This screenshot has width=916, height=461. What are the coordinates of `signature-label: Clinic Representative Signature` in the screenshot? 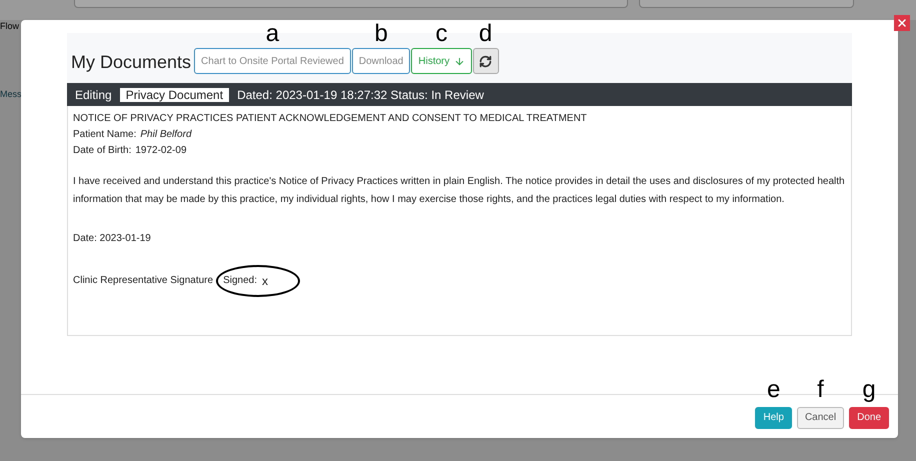 It's located at (143, 281).